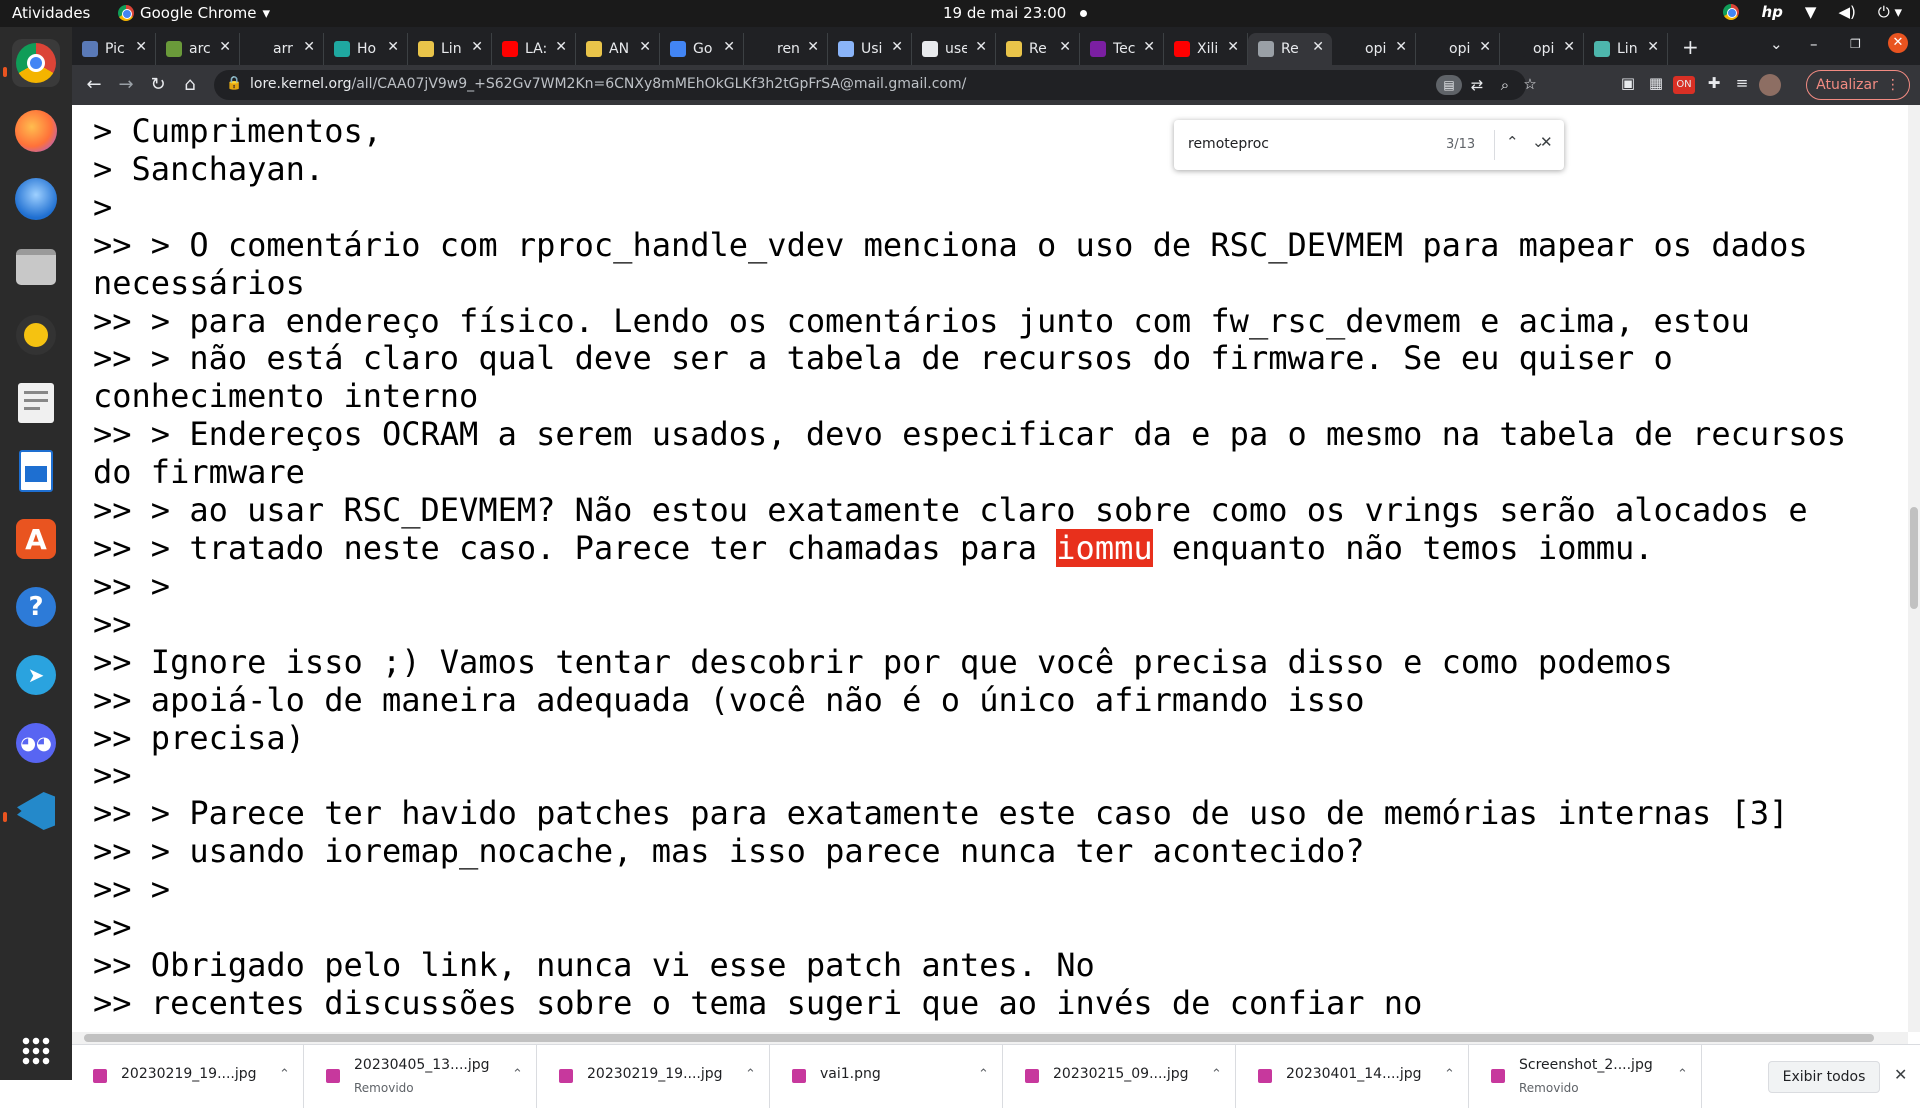 Image resolution: width=1920 pixels, height=1108 pixels. Describe the element at coordinates (1228, 144) in the screenshot. I see `find-input: remoteproc` at that location.